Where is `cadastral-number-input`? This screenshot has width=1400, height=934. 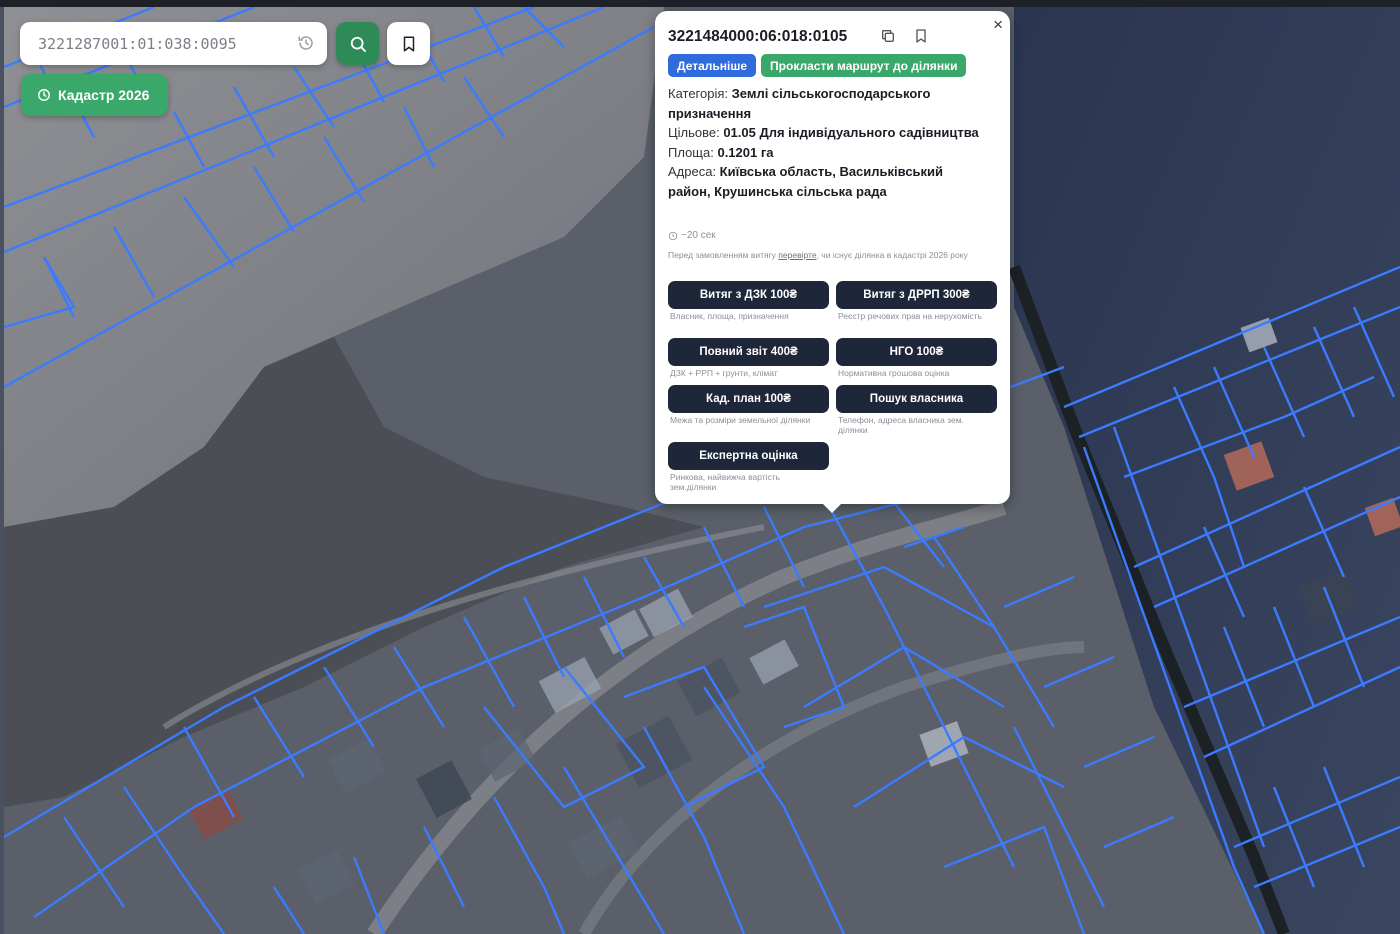
cadastral-number-input is located at coordinates (158, 43).